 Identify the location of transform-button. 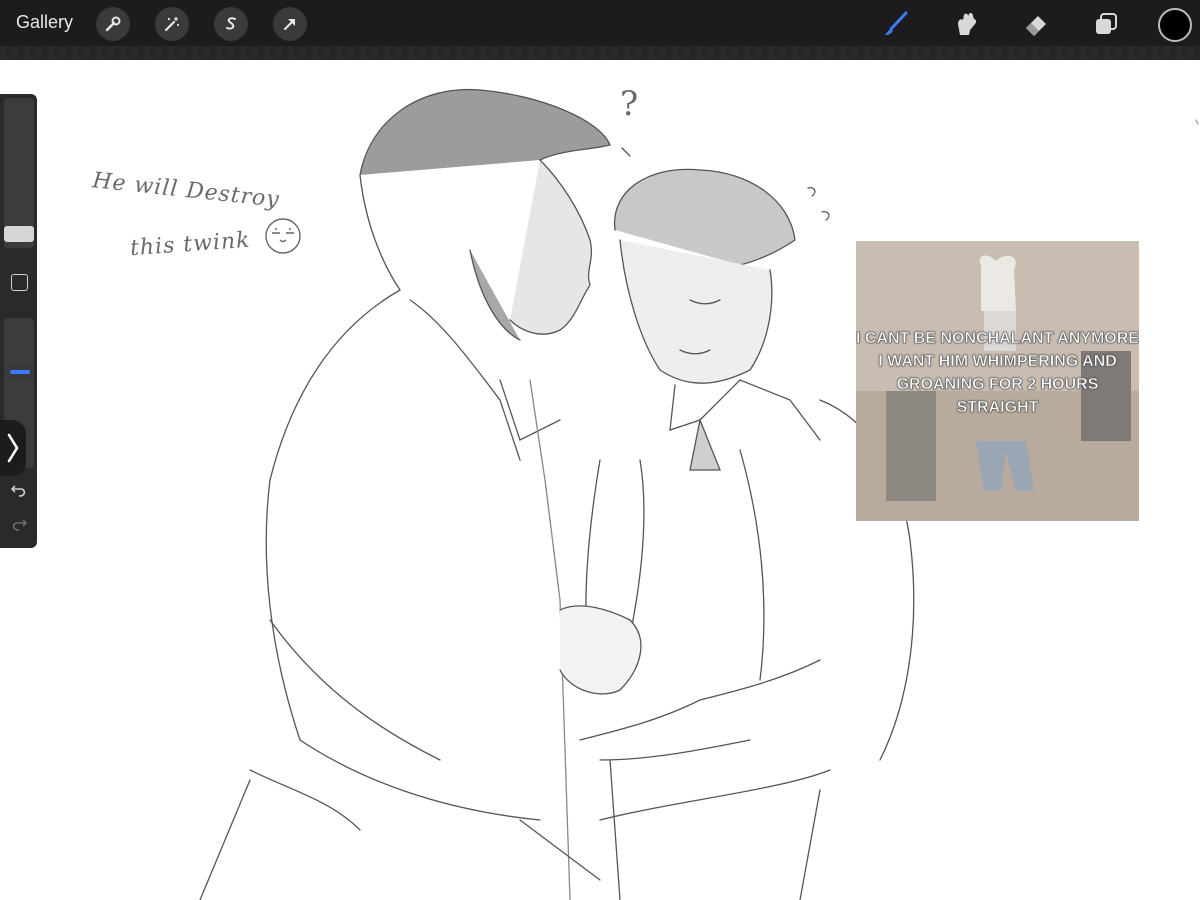
(290, 24).